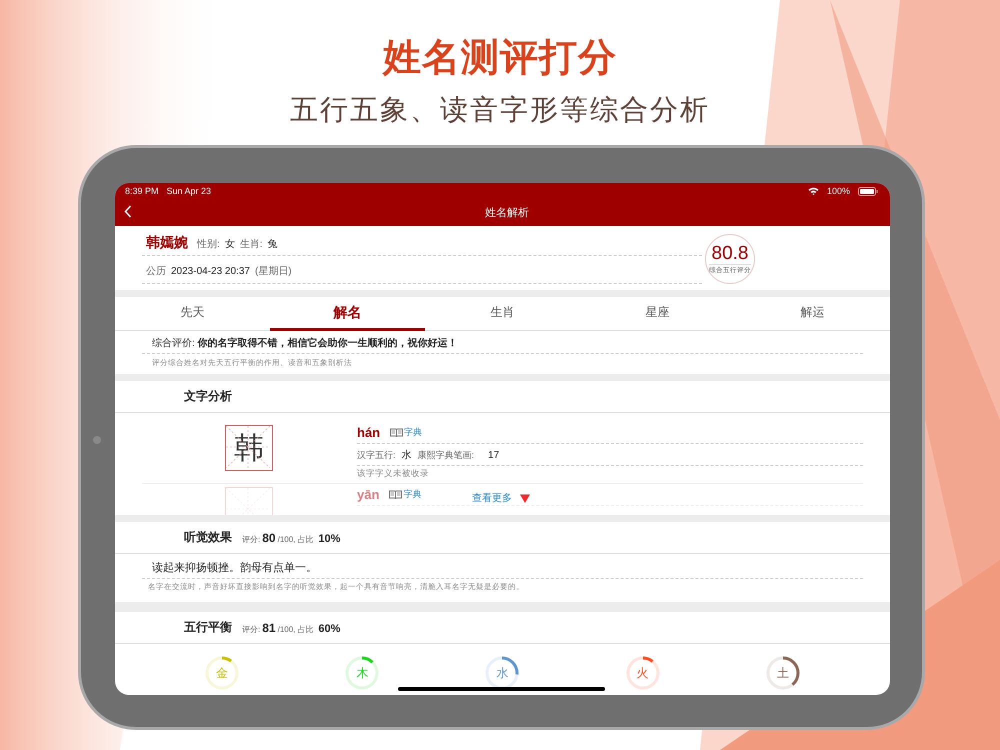  Describe the element at coordinates (368, 432) in the screenshot. I see `pinyin-text: hán` at that location.